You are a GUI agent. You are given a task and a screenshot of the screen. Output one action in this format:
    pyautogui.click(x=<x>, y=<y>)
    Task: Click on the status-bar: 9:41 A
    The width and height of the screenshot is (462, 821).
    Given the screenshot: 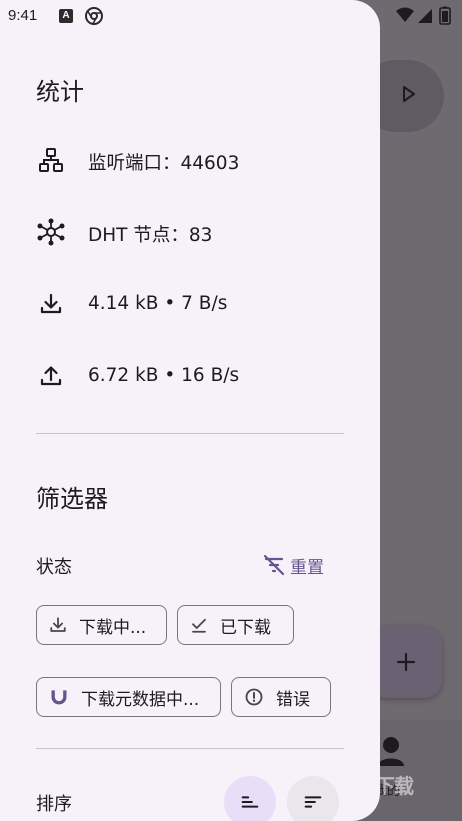 What is the action you would take?
    pyautogui.click(x=231, y=16)
    